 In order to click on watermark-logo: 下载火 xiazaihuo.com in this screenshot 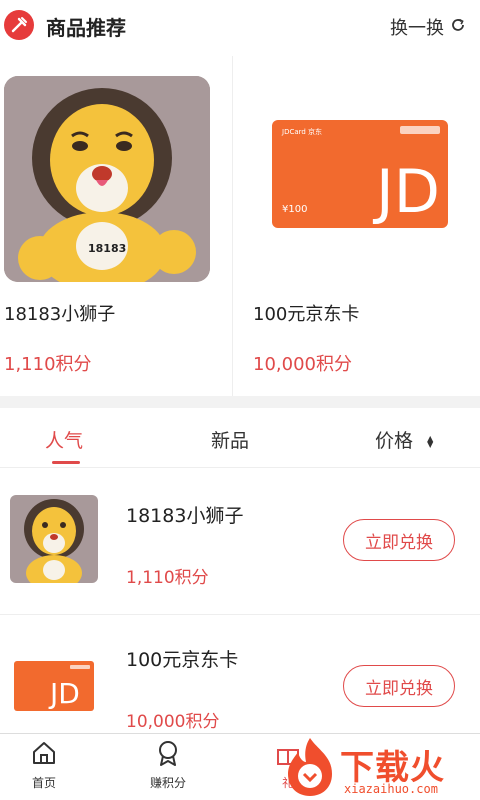, I will do `click(379, 768)`.